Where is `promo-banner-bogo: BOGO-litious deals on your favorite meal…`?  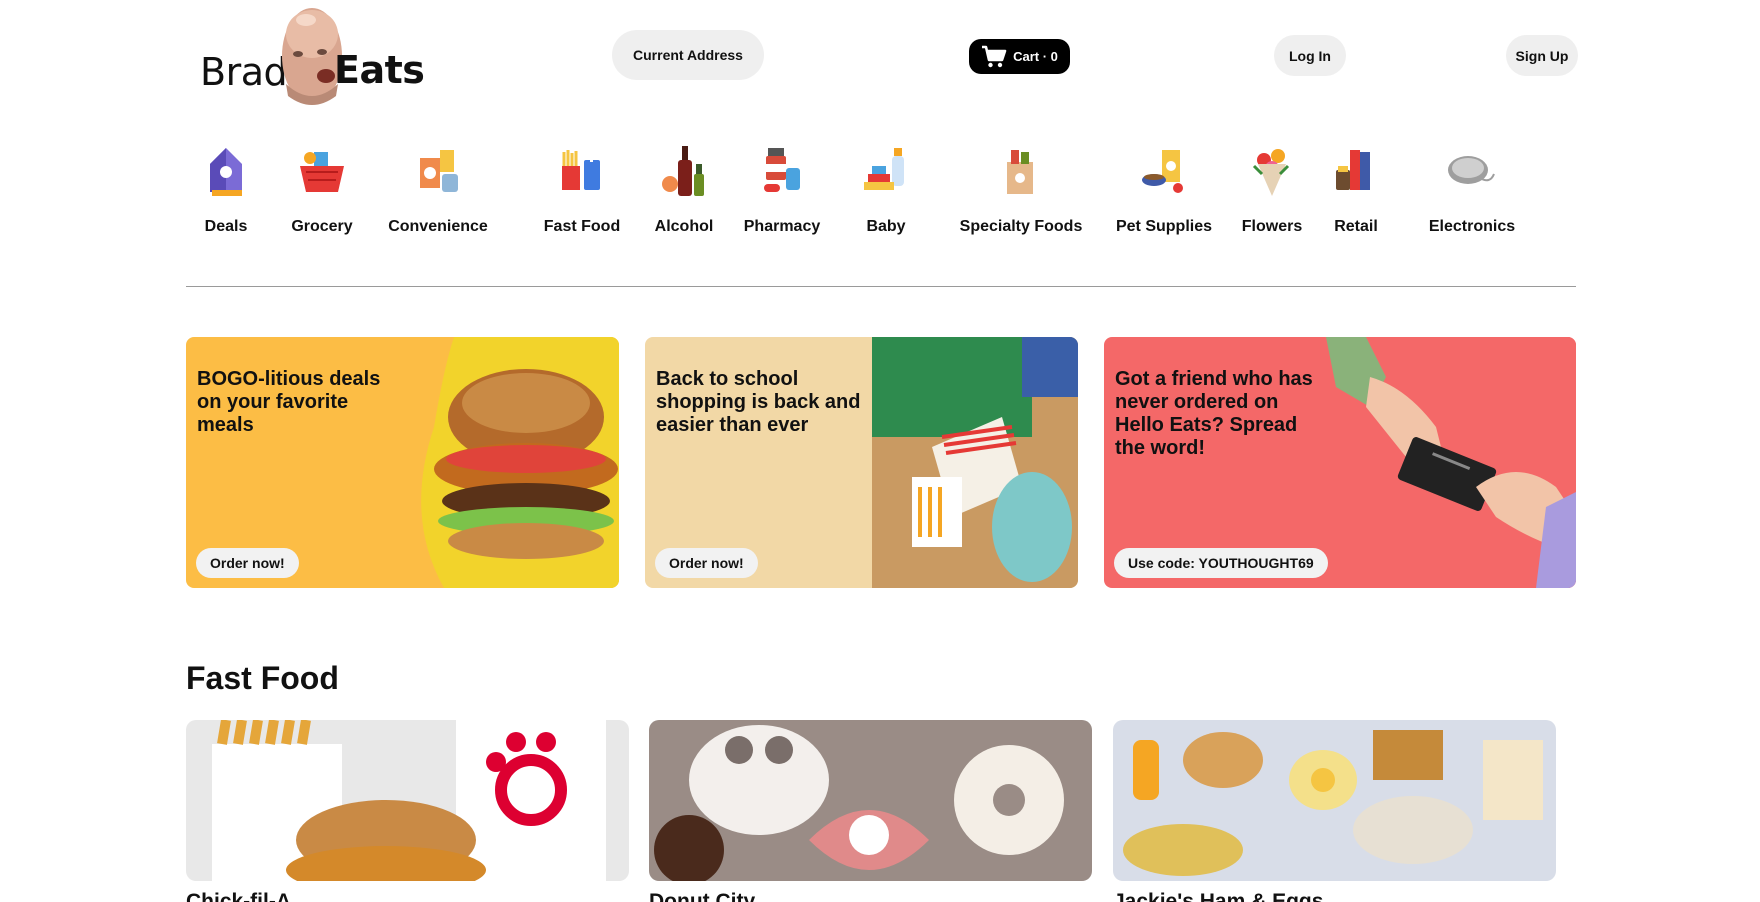 promo-banner-bogo: BOGO-litious deals on your favorite meal… is located at coordinates (402, 462).